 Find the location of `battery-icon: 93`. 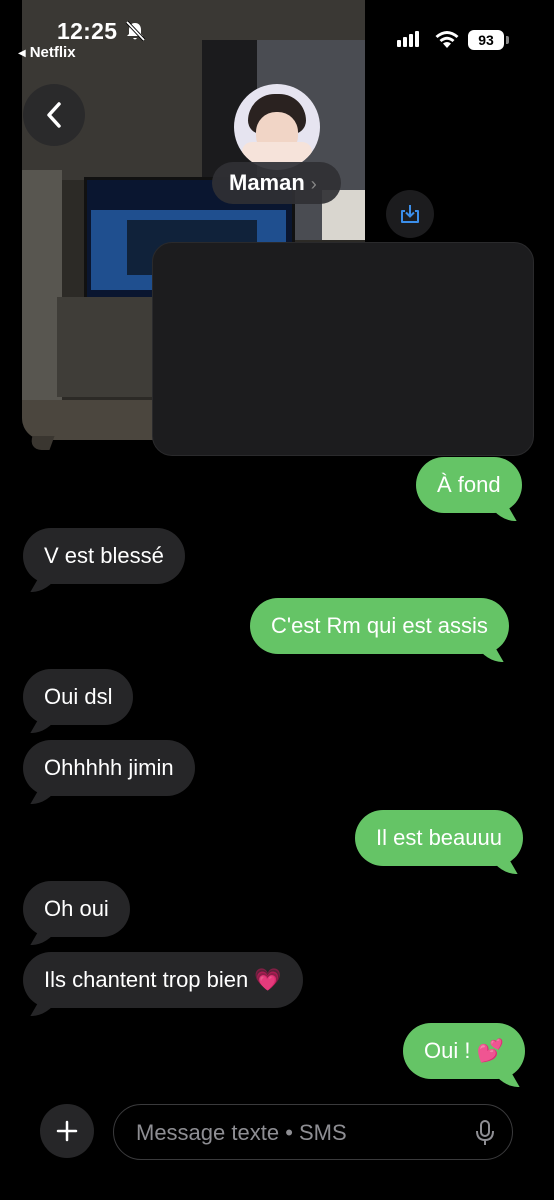

battery-icon: 93 is located at coordinates (486, 40).